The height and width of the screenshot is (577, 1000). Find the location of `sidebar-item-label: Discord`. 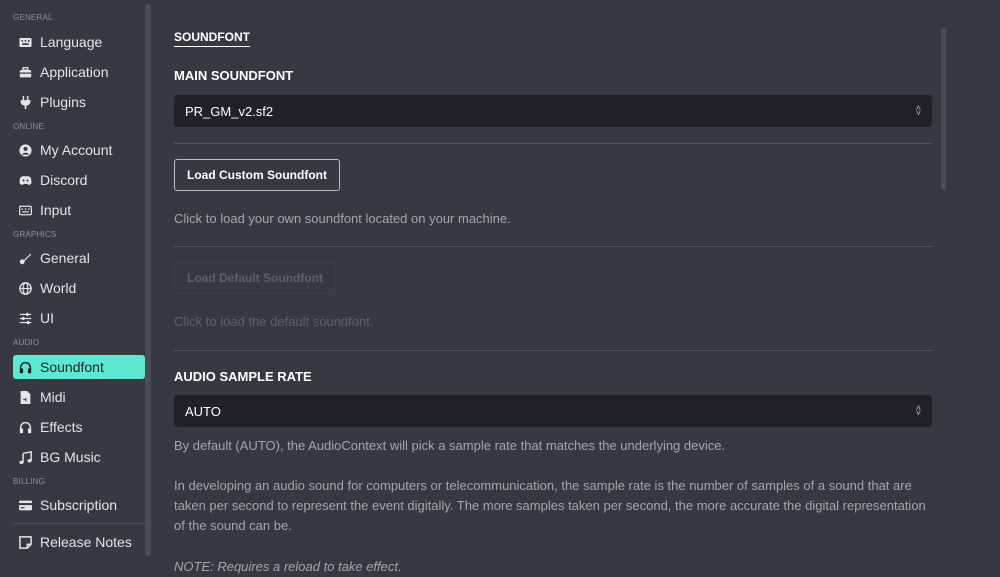

sidebar-item-label: Discord is located at coordinates (64, 180).